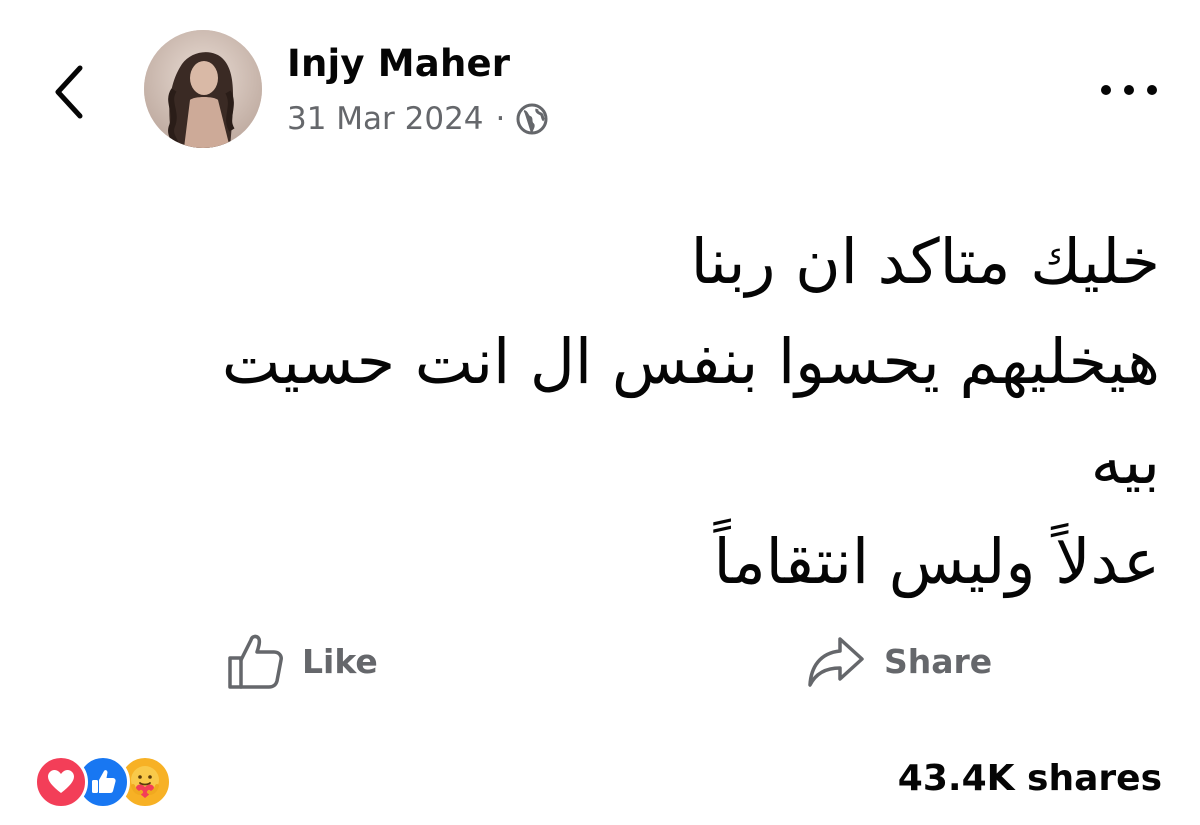 The height and width of the screenshot is (825, 1200). Describe the element at coordinates (255, 661) in the screenshot. I see `thumbs-up-icon` at that location.